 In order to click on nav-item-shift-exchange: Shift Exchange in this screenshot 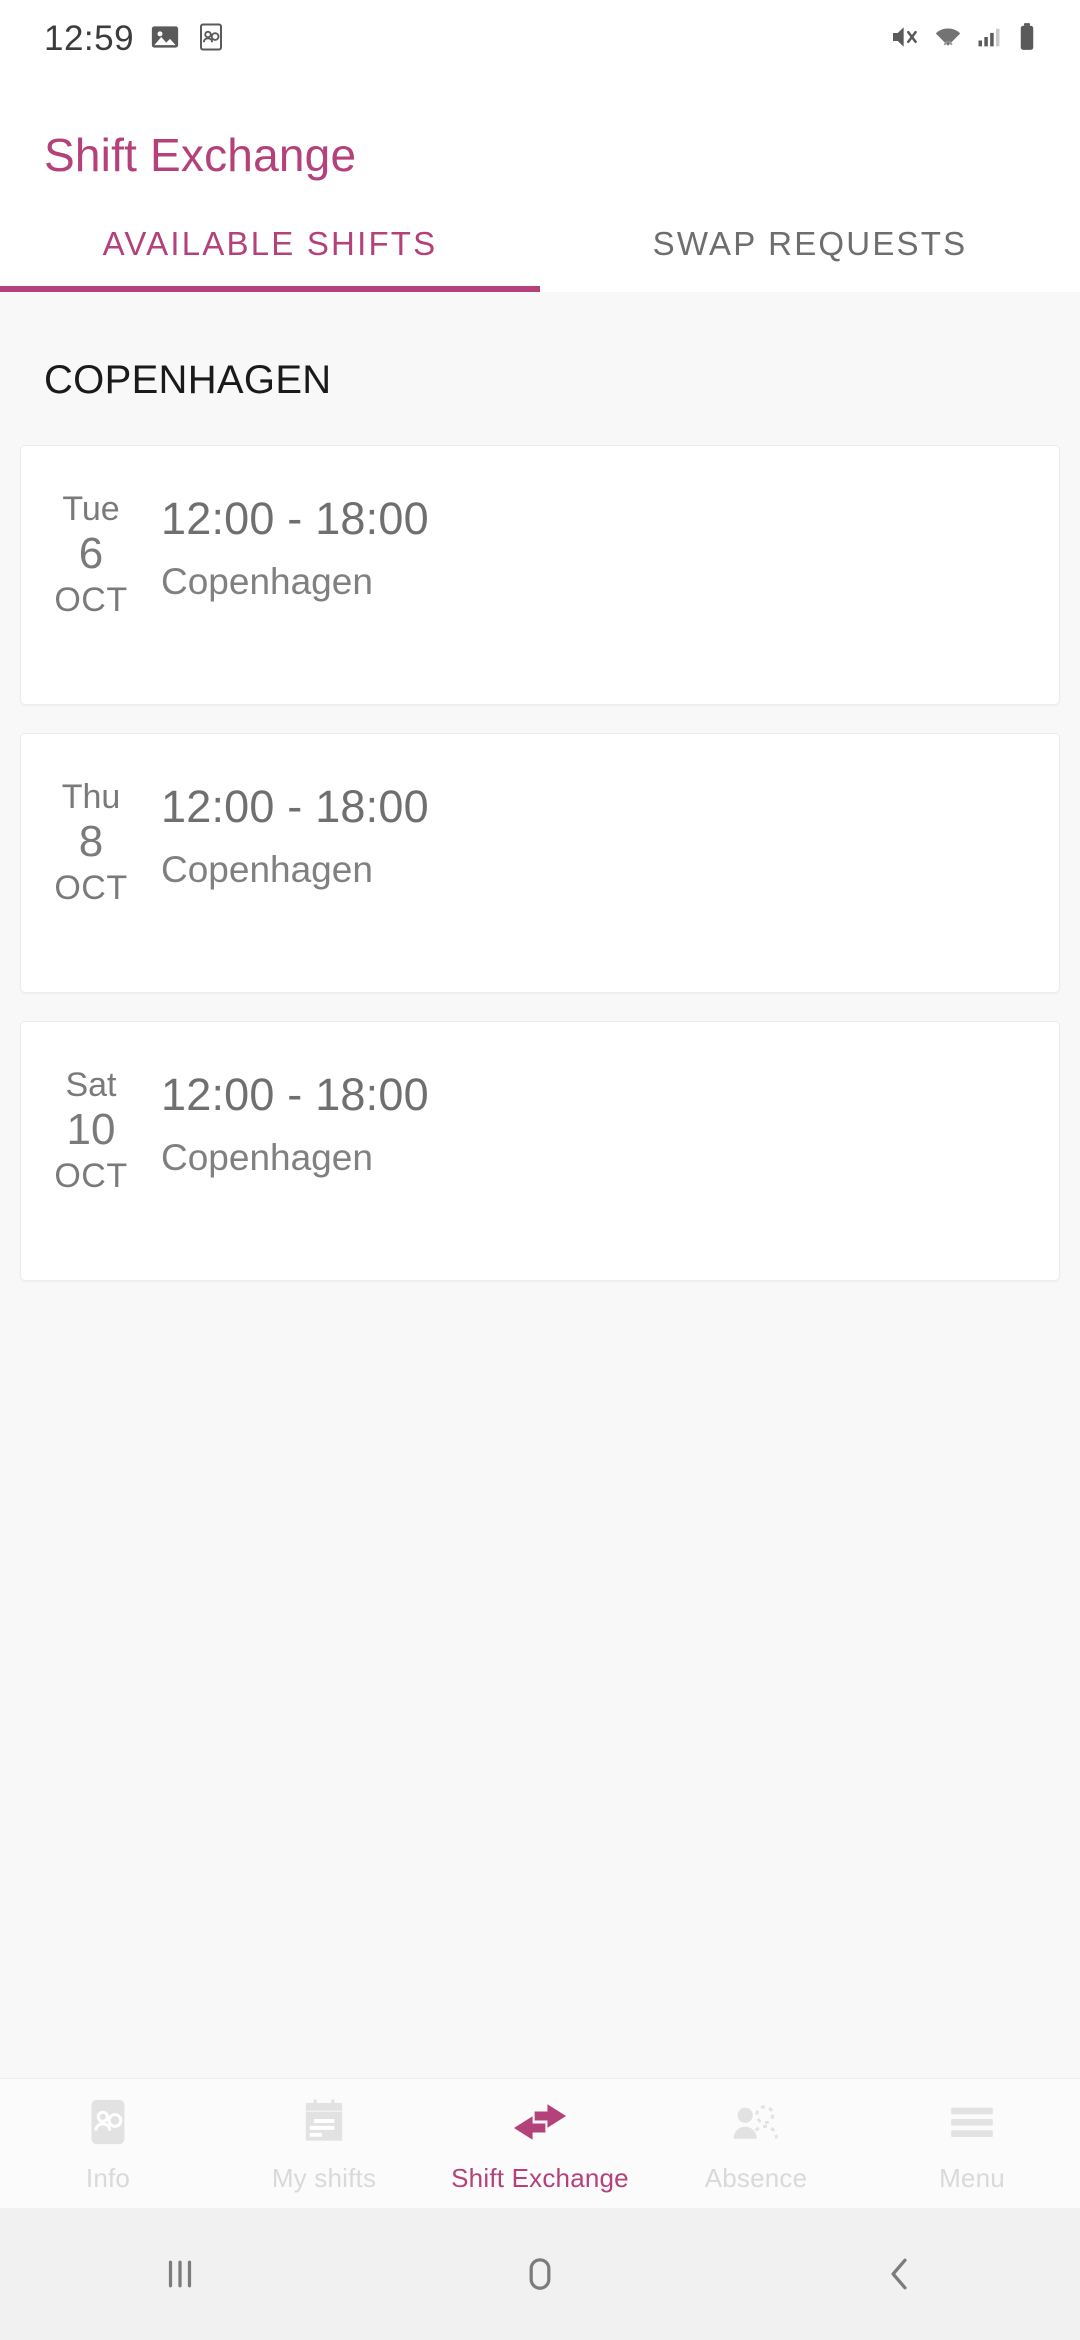, I will do `click(540, 2144)`.